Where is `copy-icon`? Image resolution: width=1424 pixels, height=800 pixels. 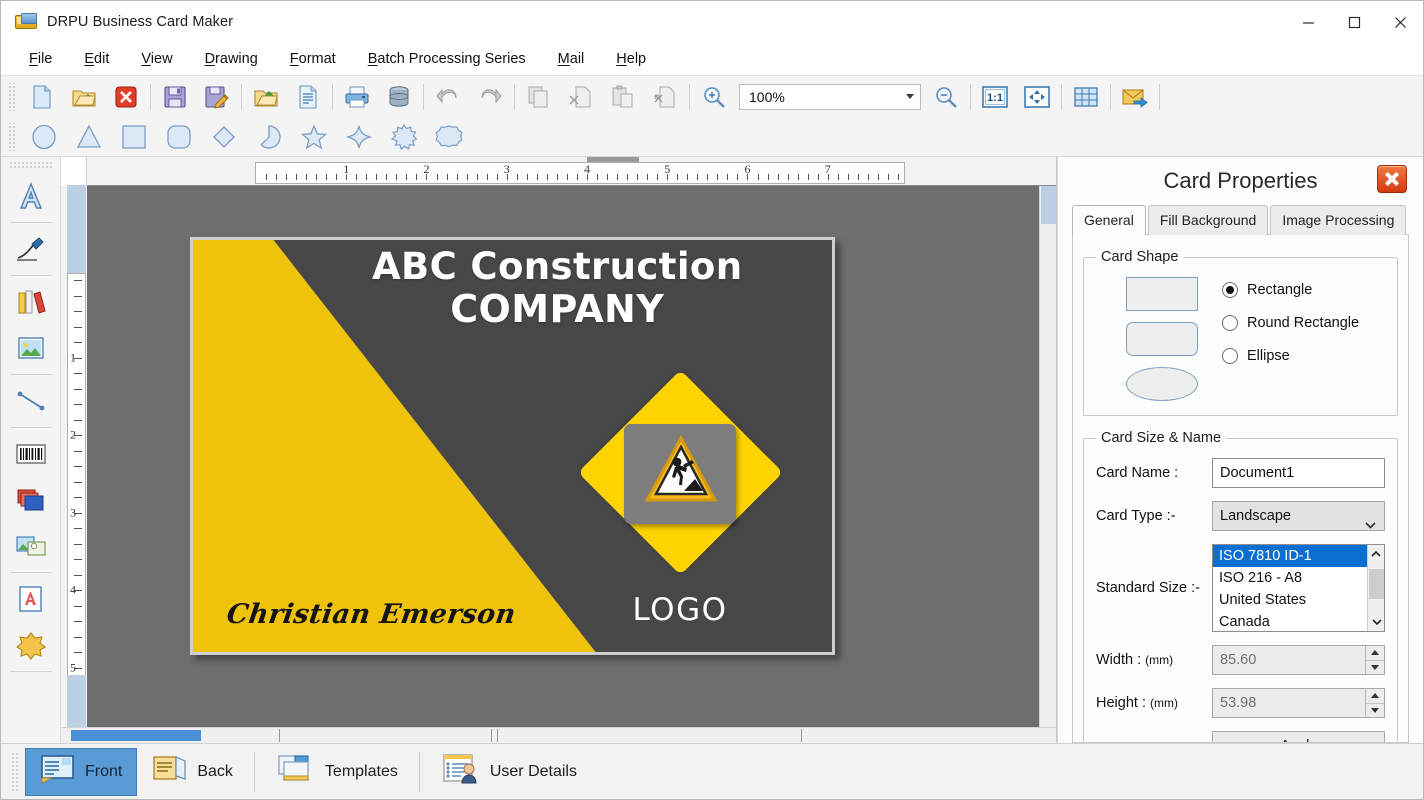 copy-icon is located at coordinates (539, 97).